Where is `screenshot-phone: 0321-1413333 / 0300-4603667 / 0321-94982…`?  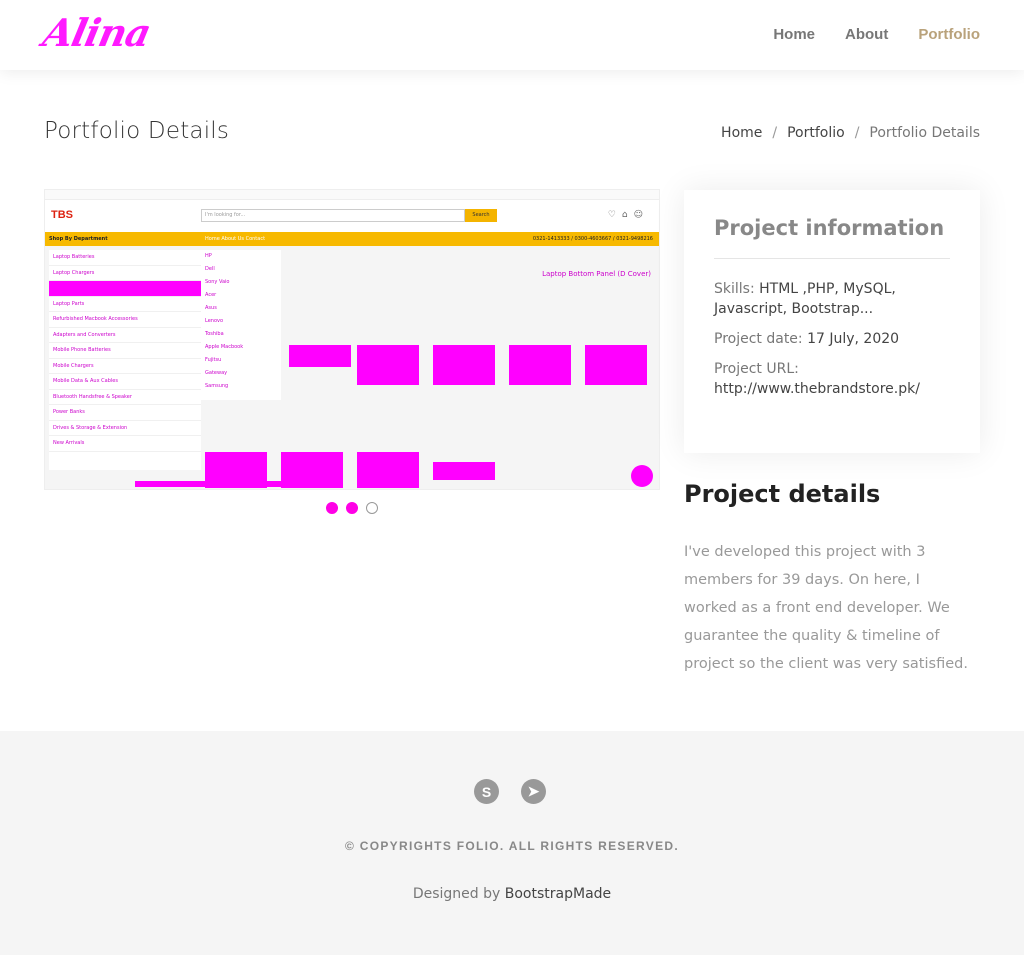
screenshot-phone: 0321-1413333 / 0300-4603667 / 0321-94982… is located at coordinates (592, 239).